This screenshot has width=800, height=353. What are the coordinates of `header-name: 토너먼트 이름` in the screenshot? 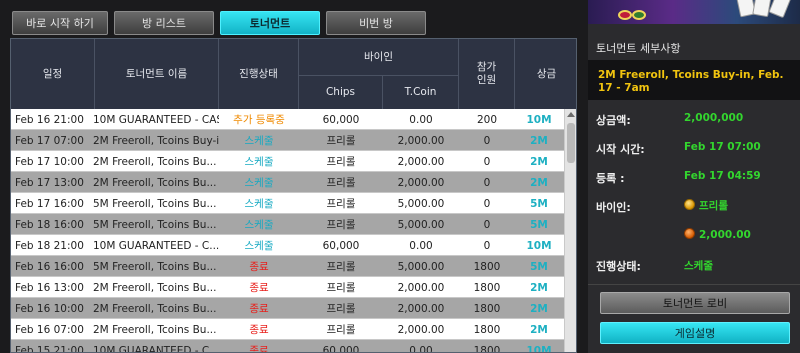 It's located at (157, 74).